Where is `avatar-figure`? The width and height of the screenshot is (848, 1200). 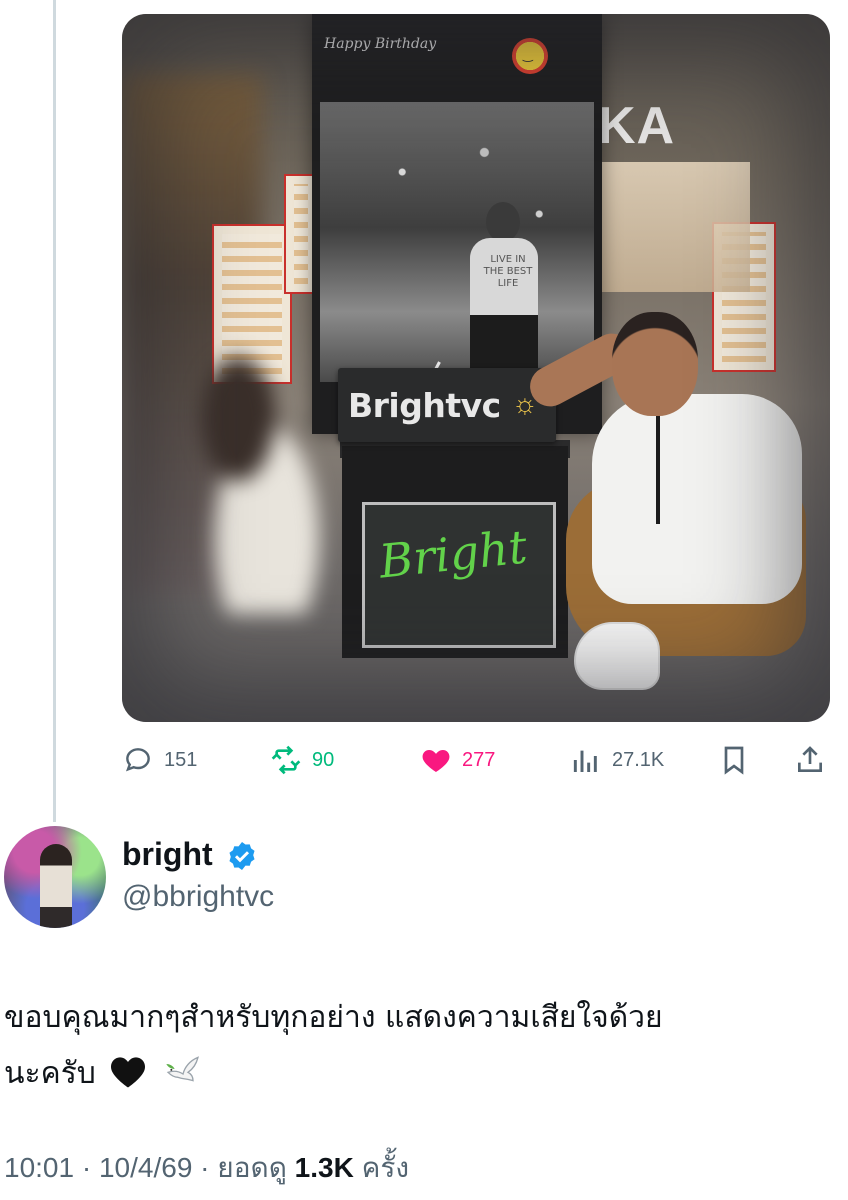
avatar-figure is located at coordinates (56, 886).